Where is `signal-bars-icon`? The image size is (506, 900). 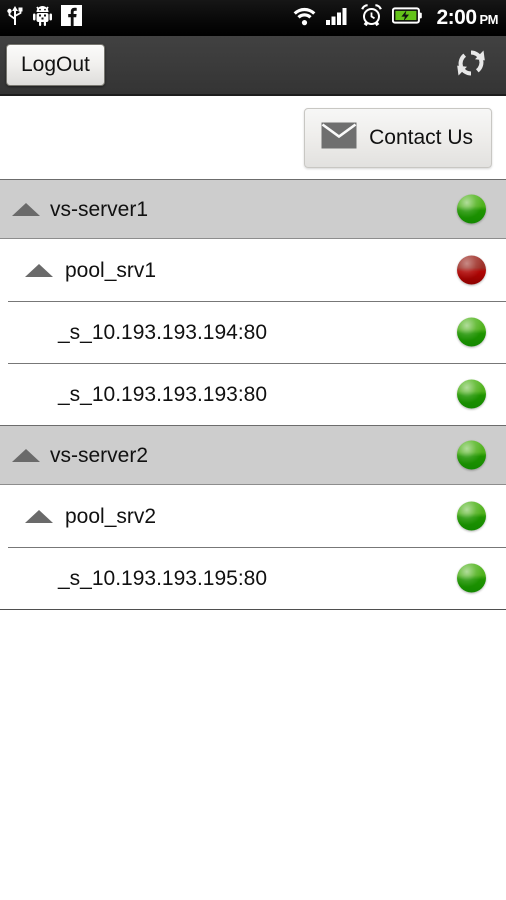
signal-bars-icon is located at coordinates (338, 18).